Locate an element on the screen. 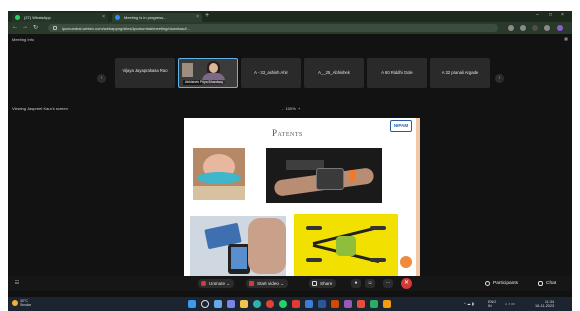 The width and height of the screenshot is (580, 311). search-icon is located at coordinates (205, 304).